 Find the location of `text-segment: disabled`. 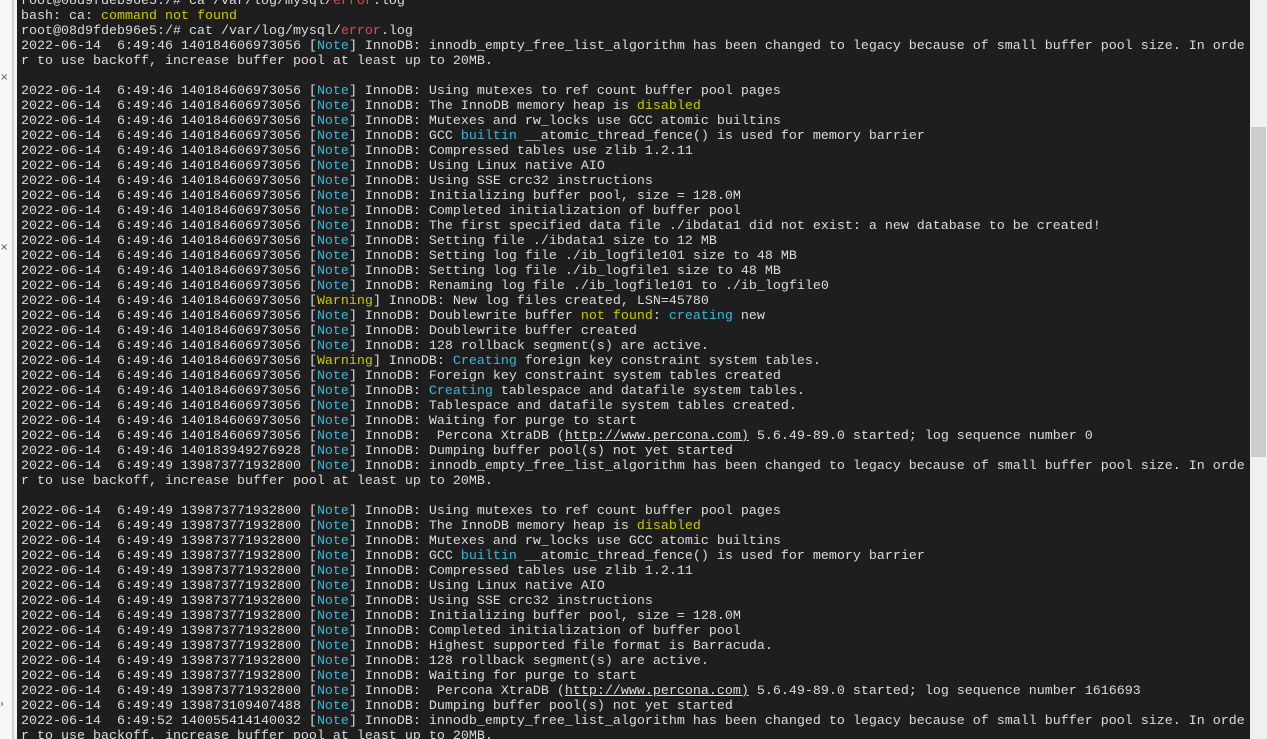

text-segment: disabled is located at coordinates (668, 526).